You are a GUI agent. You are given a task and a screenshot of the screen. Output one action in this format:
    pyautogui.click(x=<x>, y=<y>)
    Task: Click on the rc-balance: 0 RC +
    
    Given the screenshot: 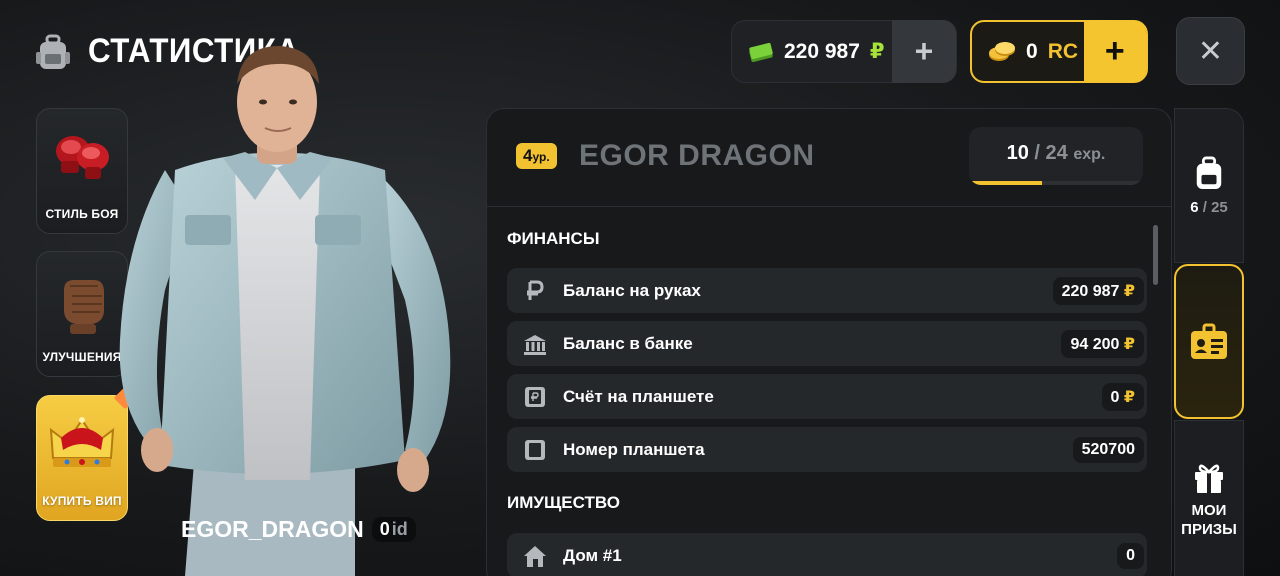 What is the action you would take?
    pyautogui.click(x=1059, y=51)
    